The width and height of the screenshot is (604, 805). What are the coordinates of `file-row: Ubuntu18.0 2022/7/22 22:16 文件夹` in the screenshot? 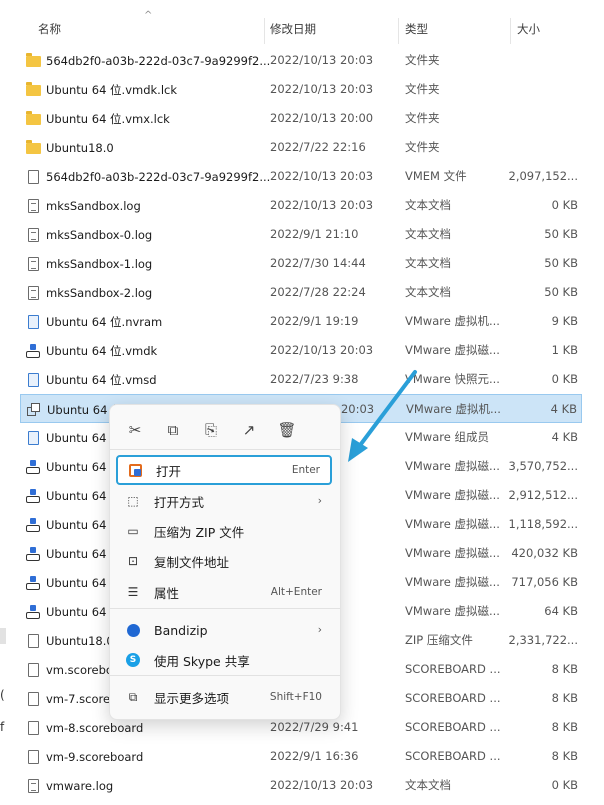 It's located at (301, 147).